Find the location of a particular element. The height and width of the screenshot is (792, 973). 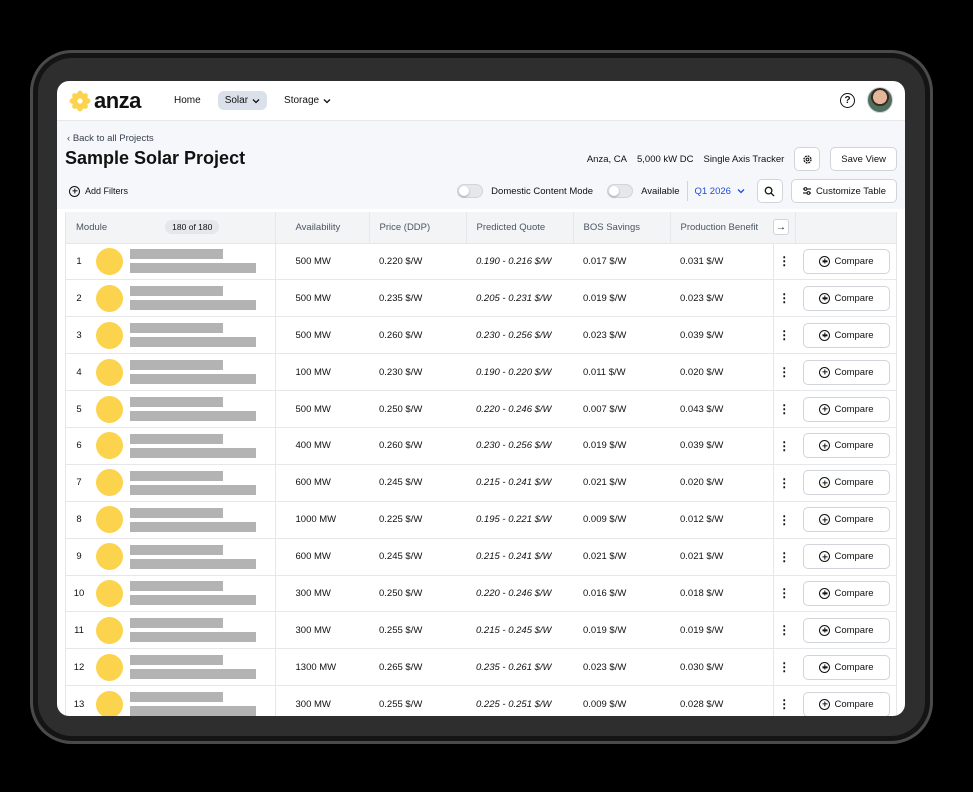

arrow-right-icon: → is located at coordinates (781, 227).